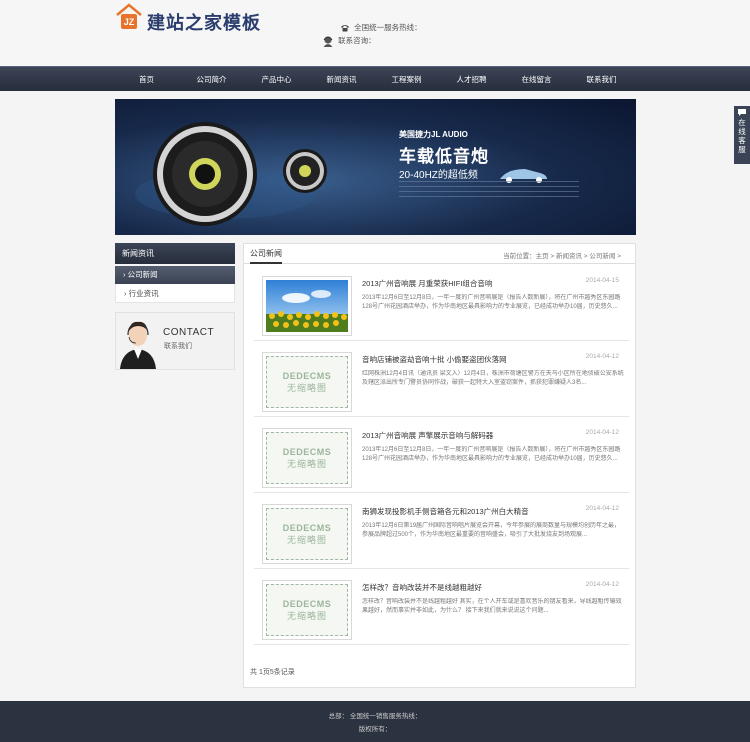 Image resolution: width=750 pixels, height=742 pixels. Describe the element at coordinates (489, 190) in the screenshot. I see `banner-fine-print` at that location.